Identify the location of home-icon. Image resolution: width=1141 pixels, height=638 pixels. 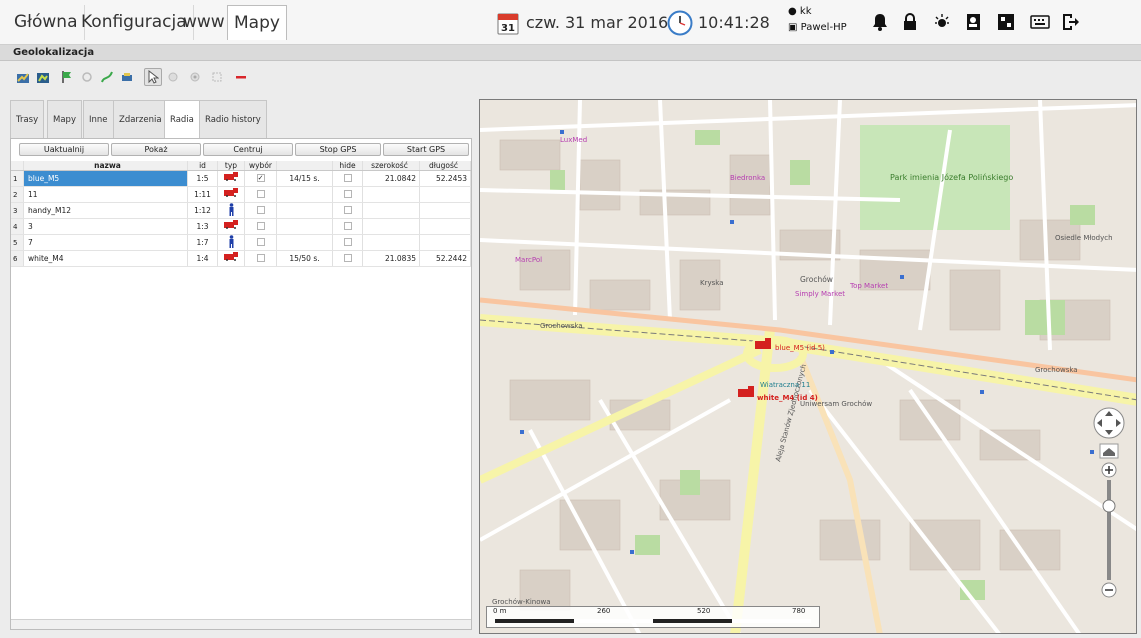
(1109, 451).